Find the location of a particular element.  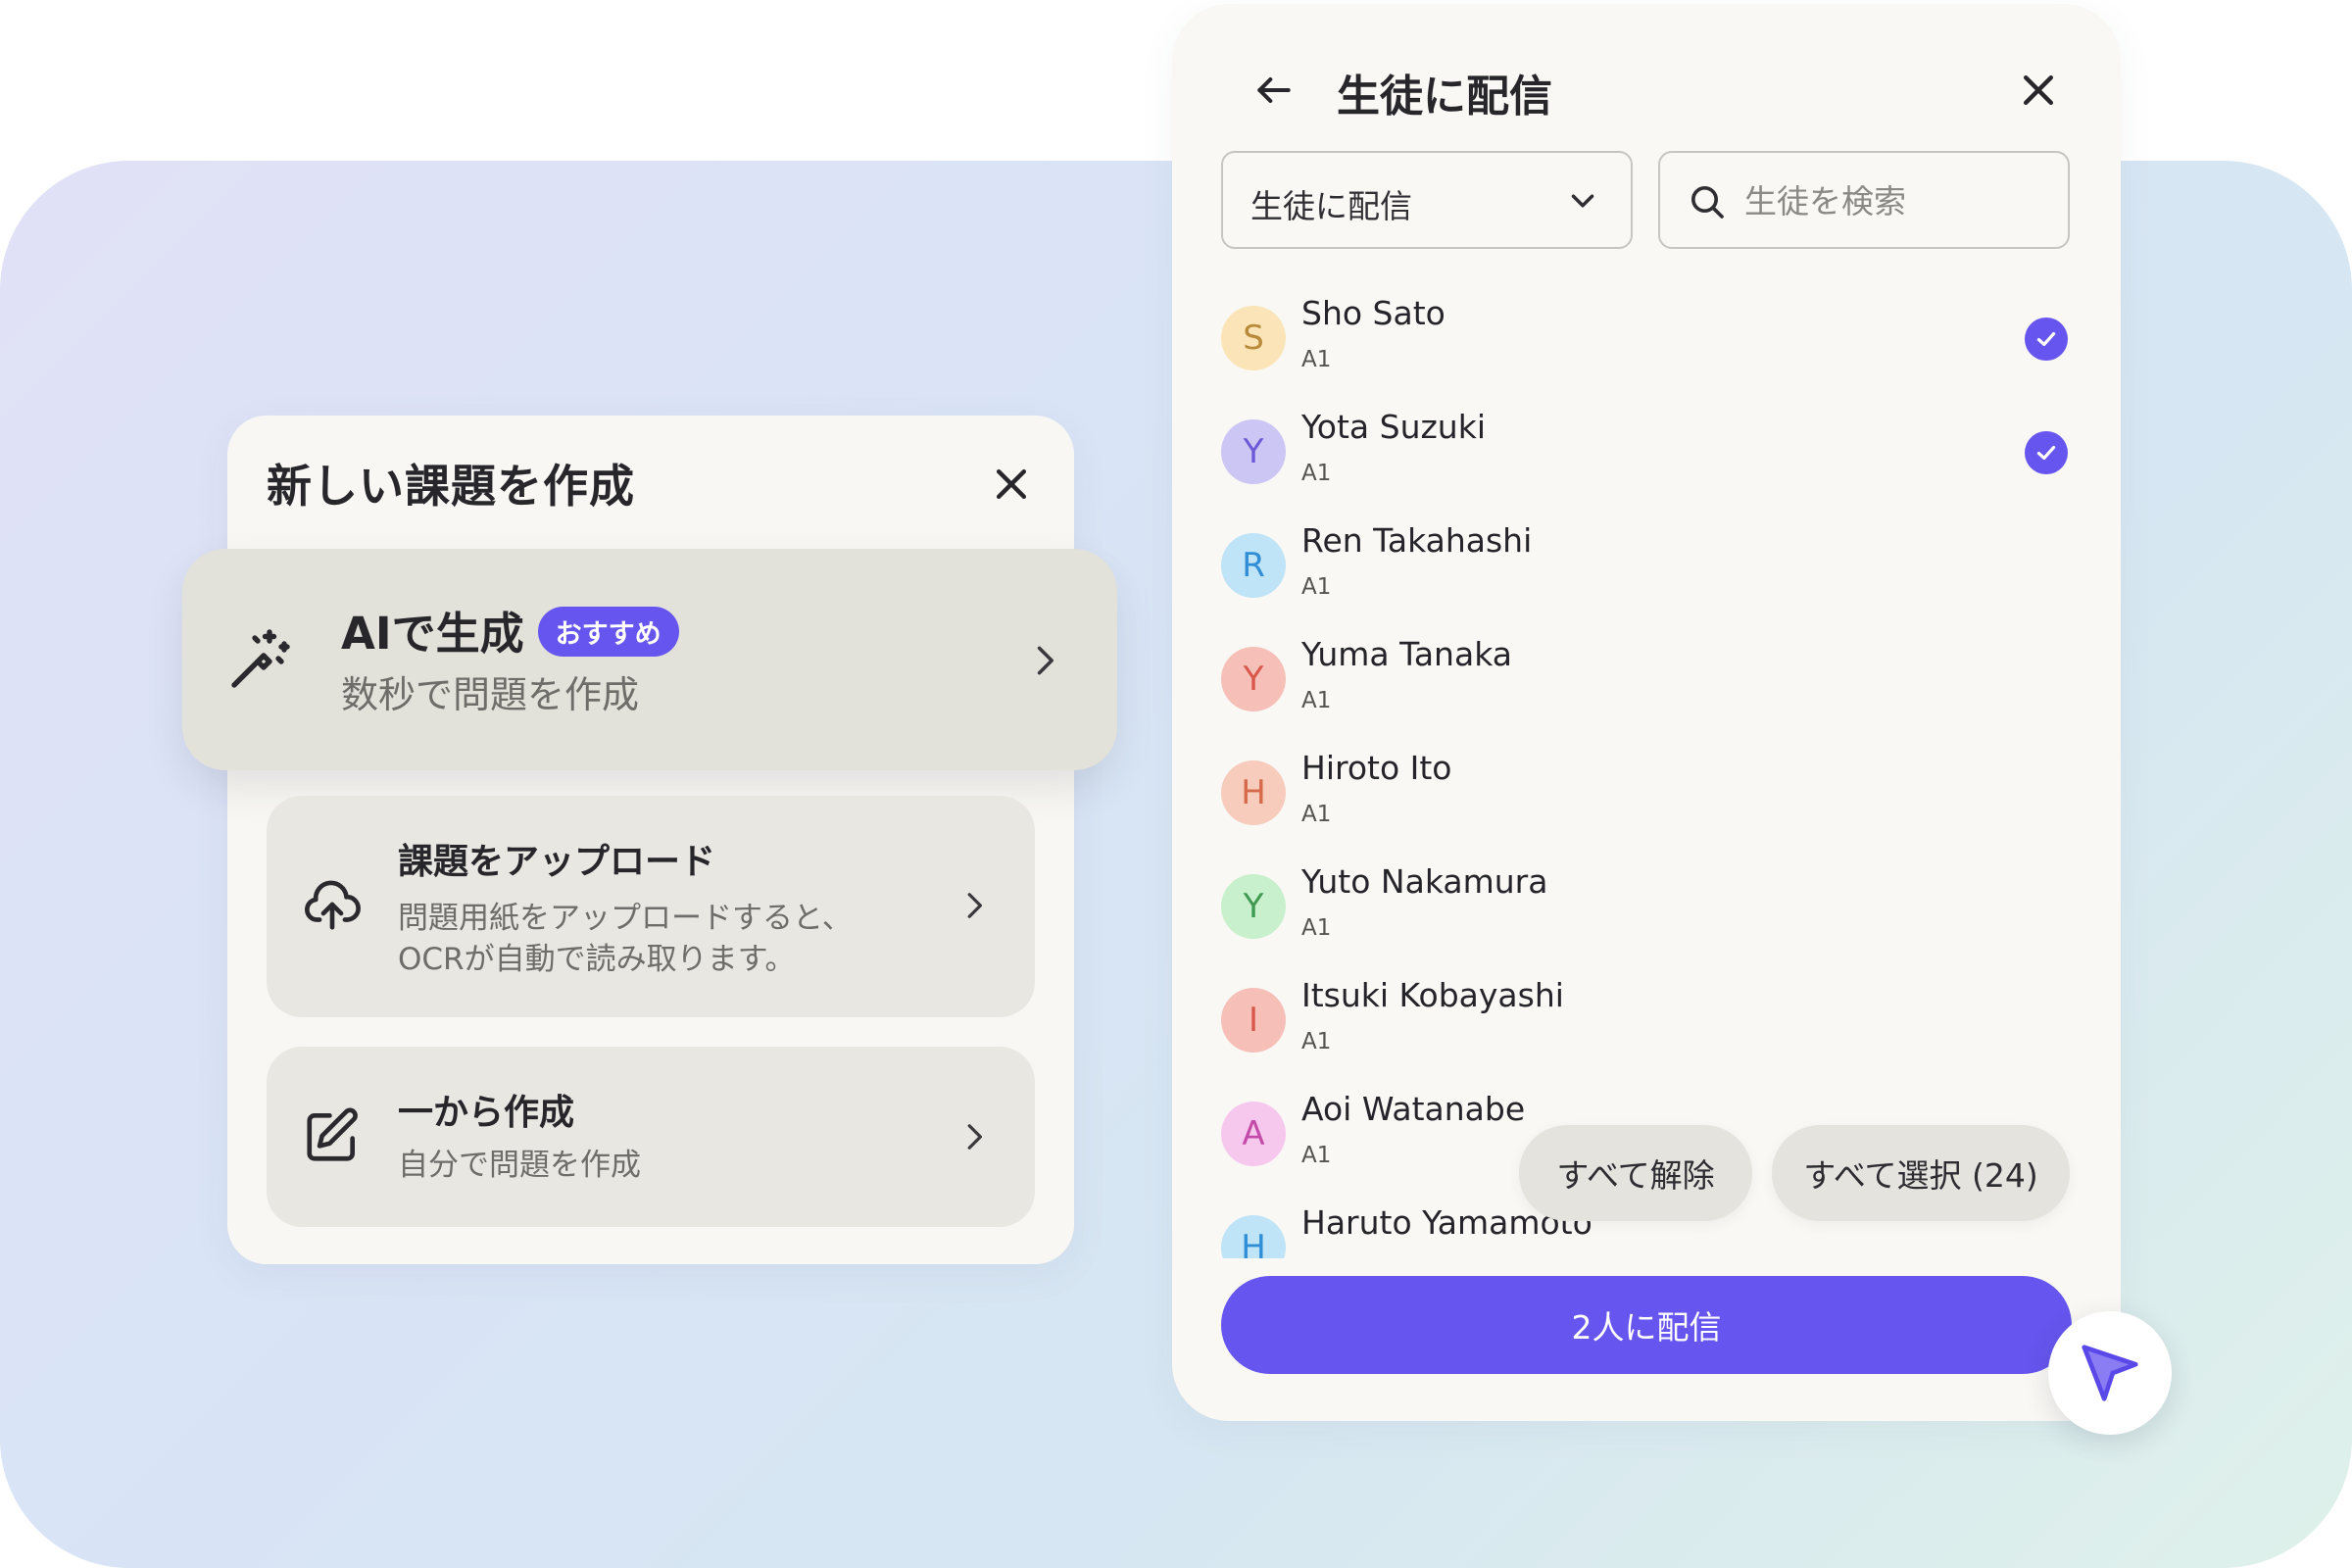

avatar: R is located at coordinates (1253, 565).